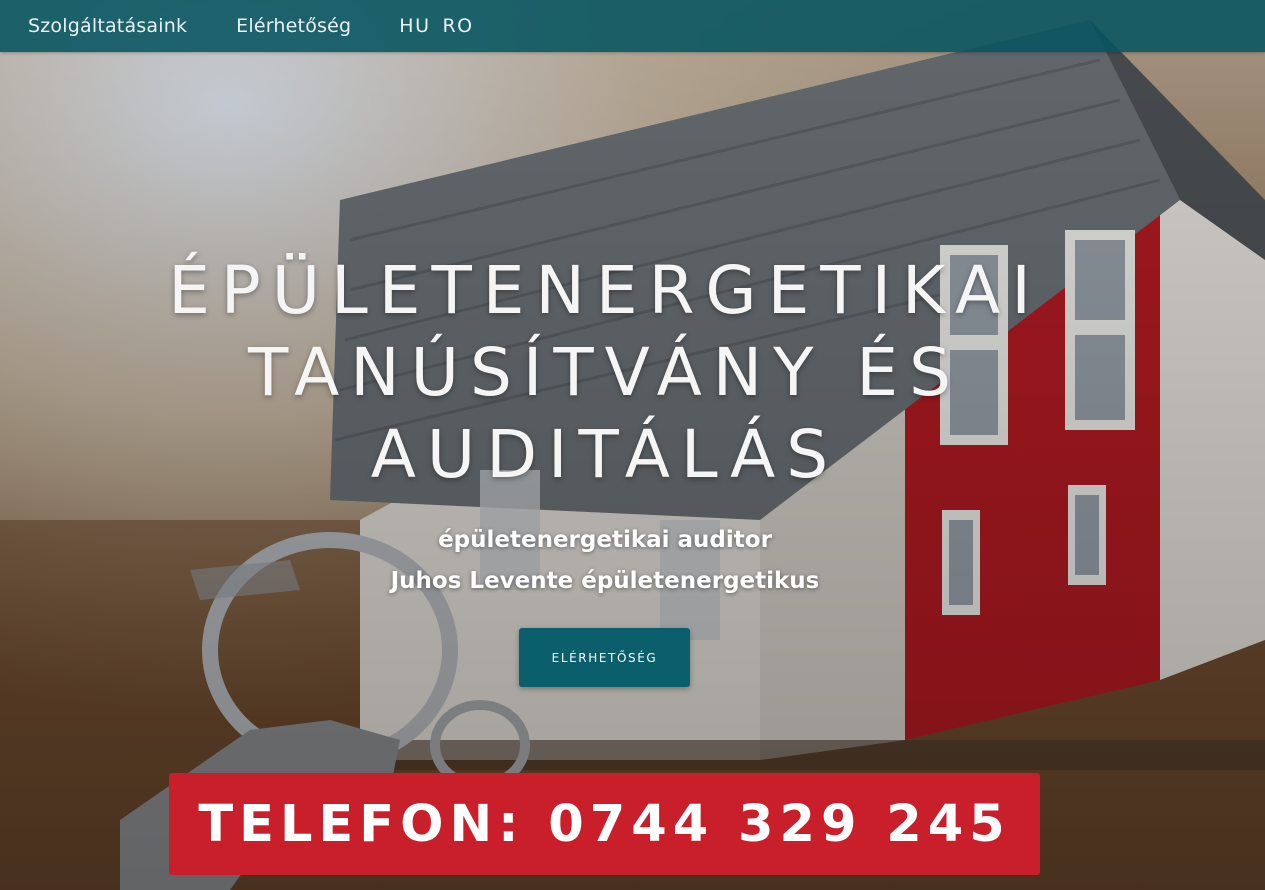 This screenshot has width=1265, height=890. I want to click on headline-line-2: TANÚSÍTVÁNY ÉS, so click(605, 372).